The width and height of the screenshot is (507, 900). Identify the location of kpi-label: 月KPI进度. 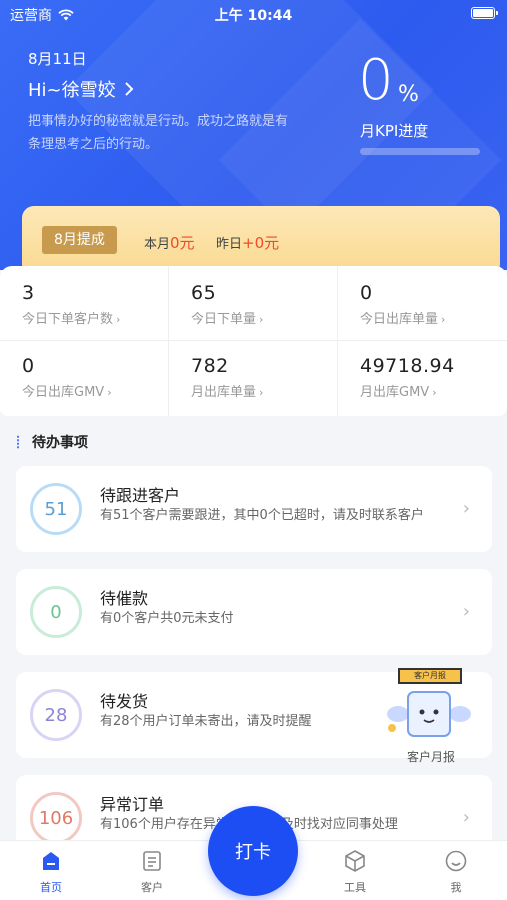
(394, 131).